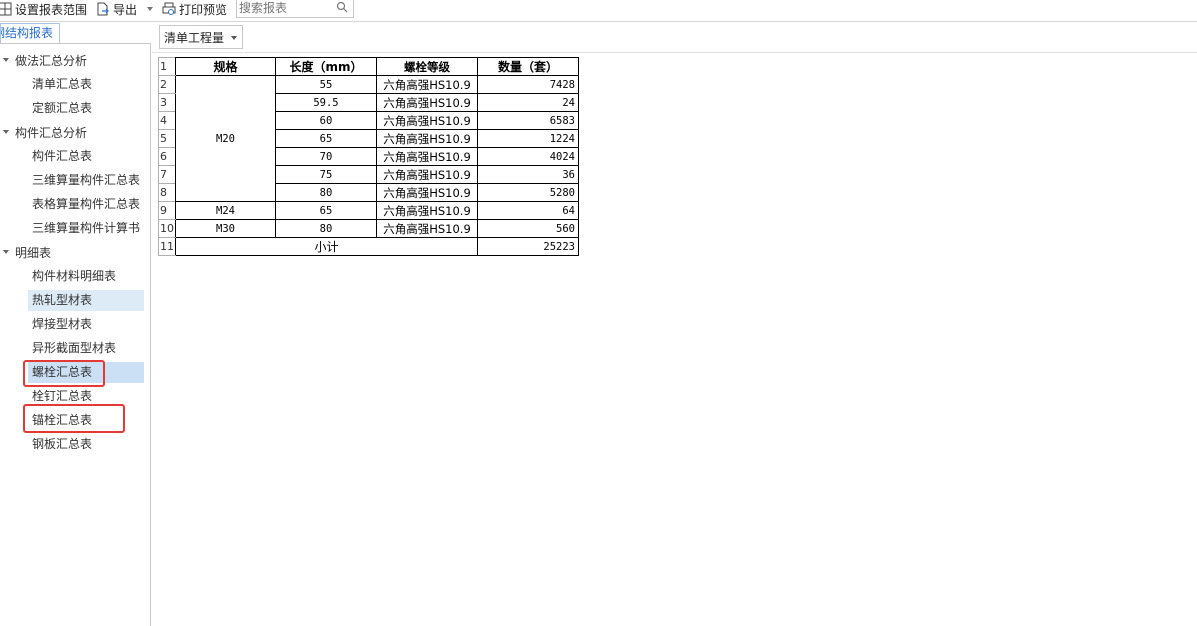 The width and height of the screenshot is (1197, 626). What do you see at coordinates (528, 120) in the screenshot?
I see `quantity-cell: 6583` at bounding box center [528, 120].